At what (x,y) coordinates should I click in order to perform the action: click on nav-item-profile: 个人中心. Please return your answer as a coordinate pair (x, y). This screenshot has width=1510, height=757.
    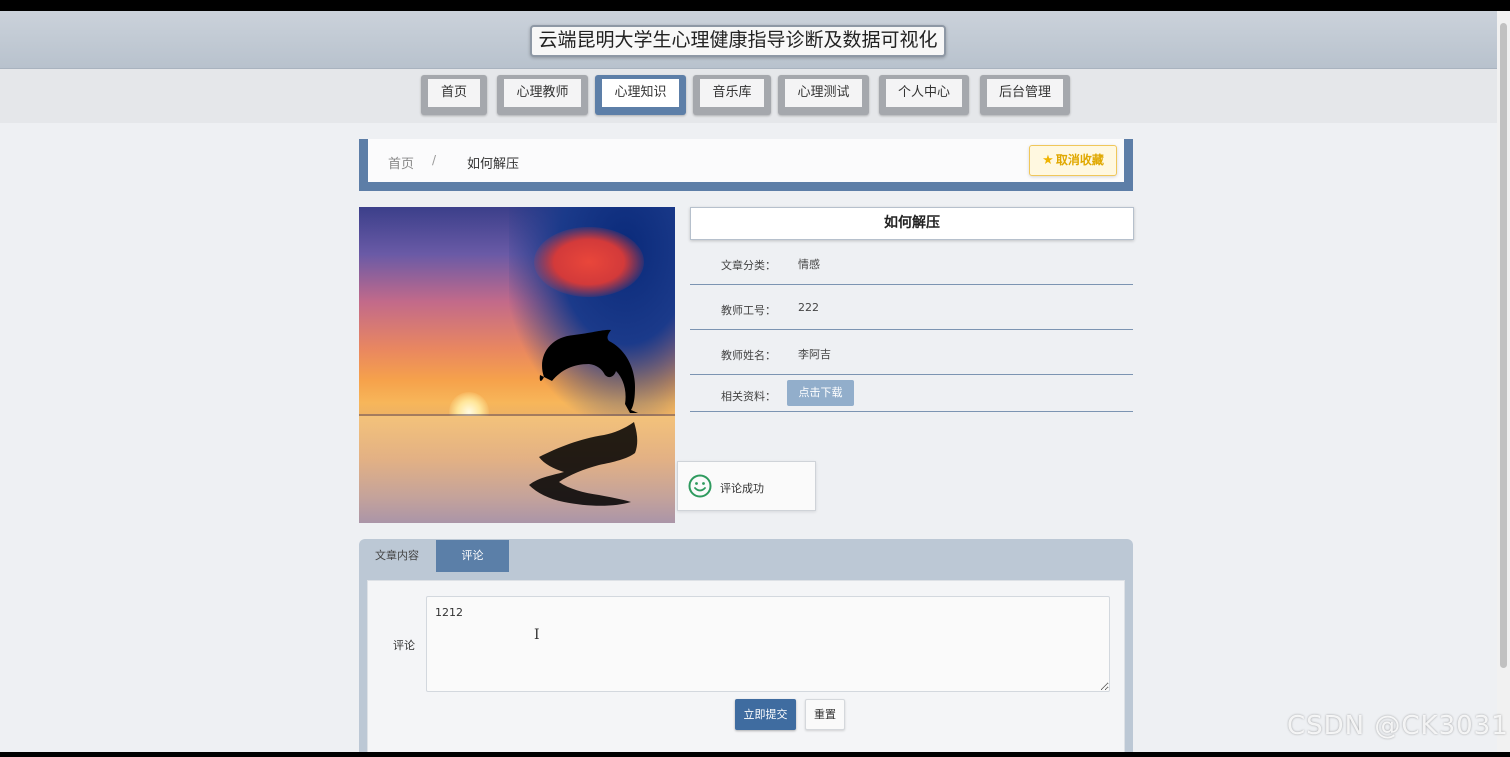
    Looking at the image, I should click on (924, 95).